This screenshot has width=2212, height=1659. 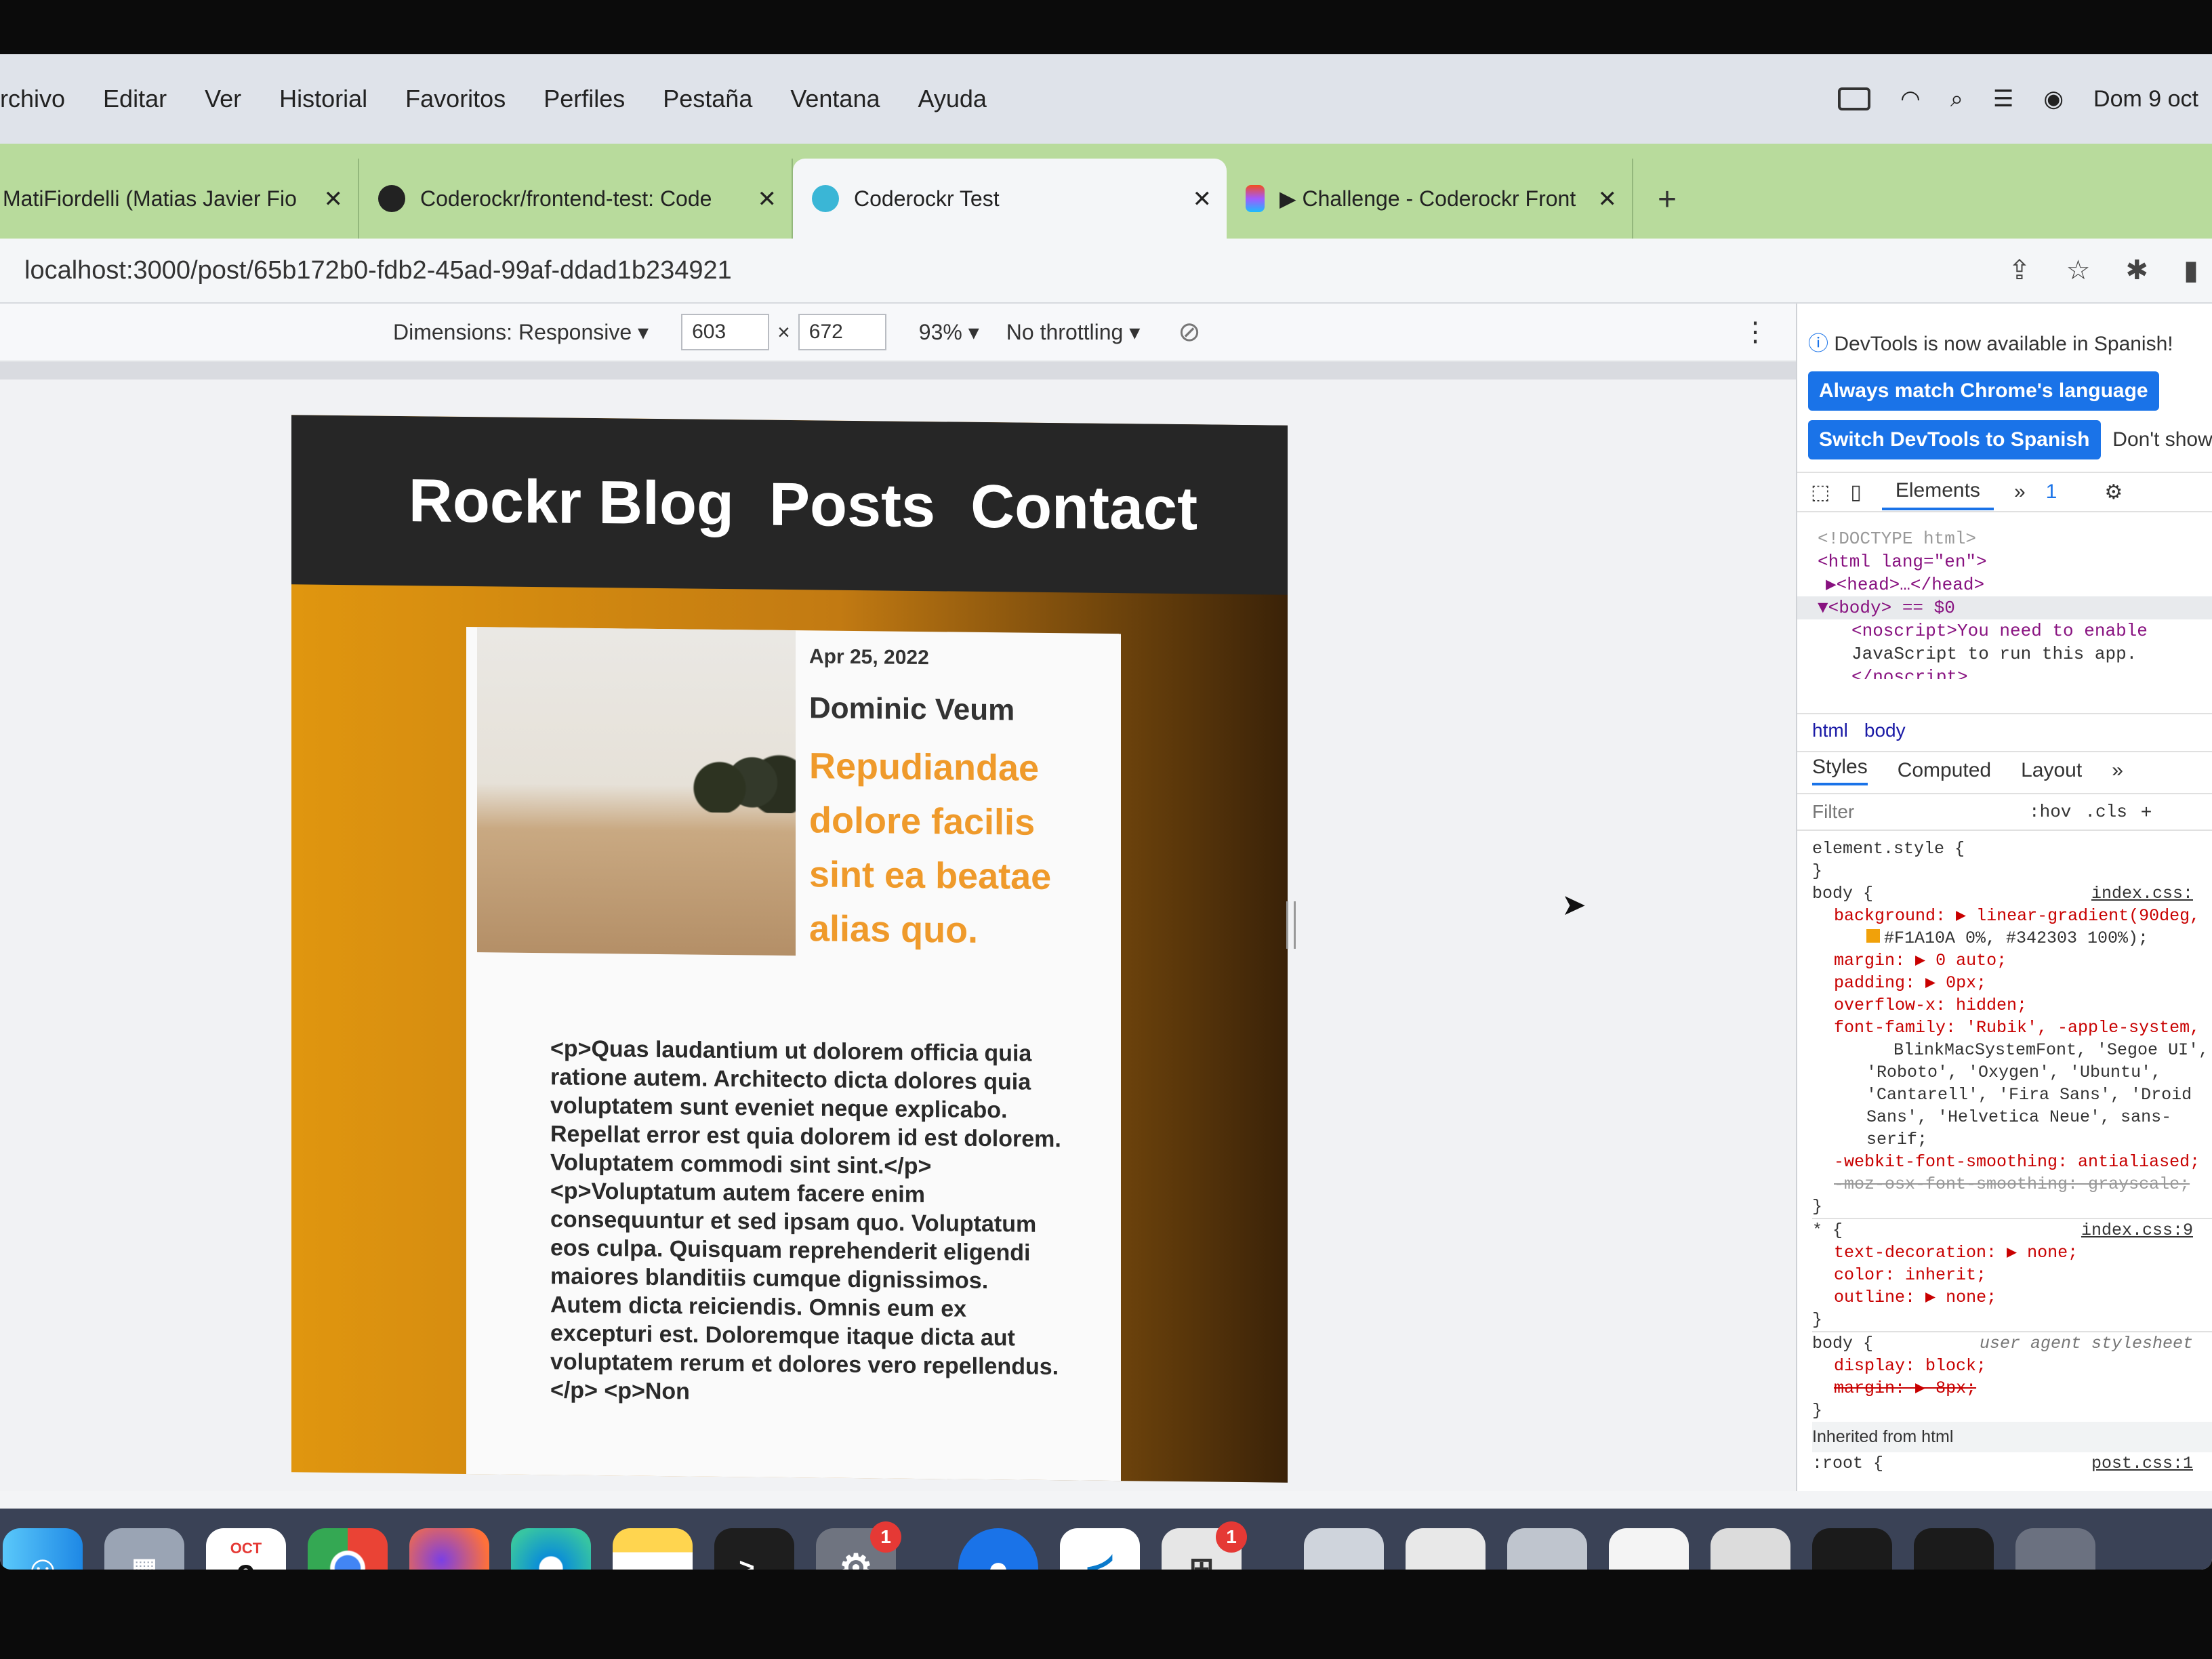 I want to click on css-line: overflow-x: hidden;, so click(x=2012, y=1006).